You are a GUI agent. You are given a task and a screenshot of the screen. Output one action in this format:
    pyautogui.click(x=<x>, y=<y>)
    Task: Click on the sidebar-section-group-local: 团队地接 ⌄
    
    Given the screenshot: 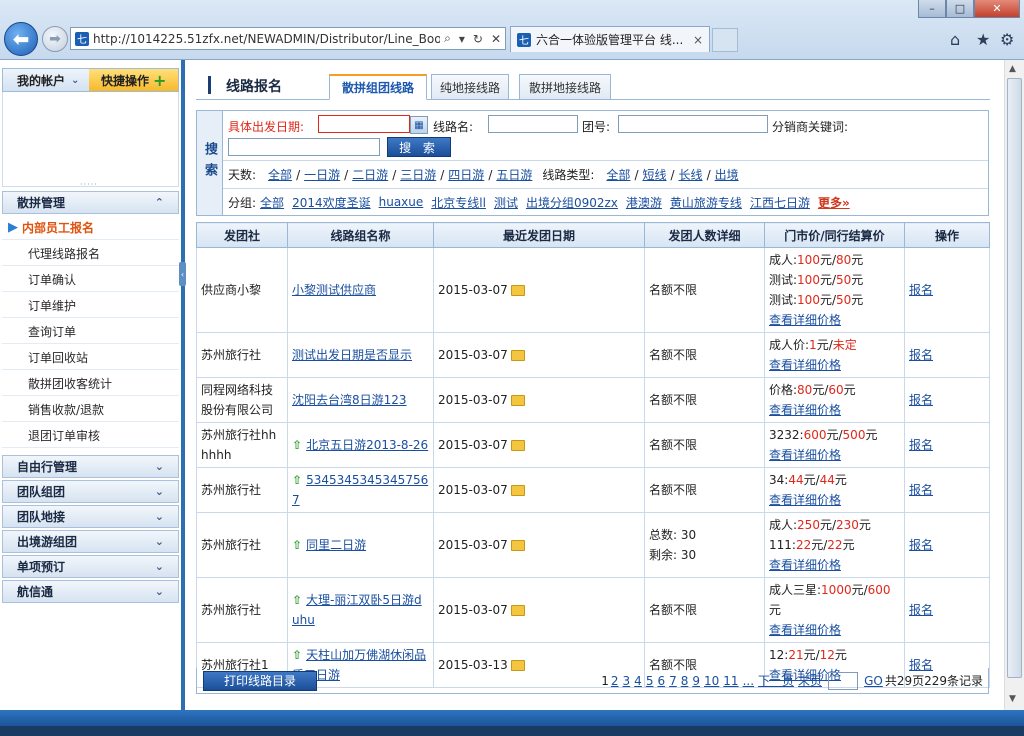 What is the action you would take?
    pyautogui.click(x=90, y=516)
    